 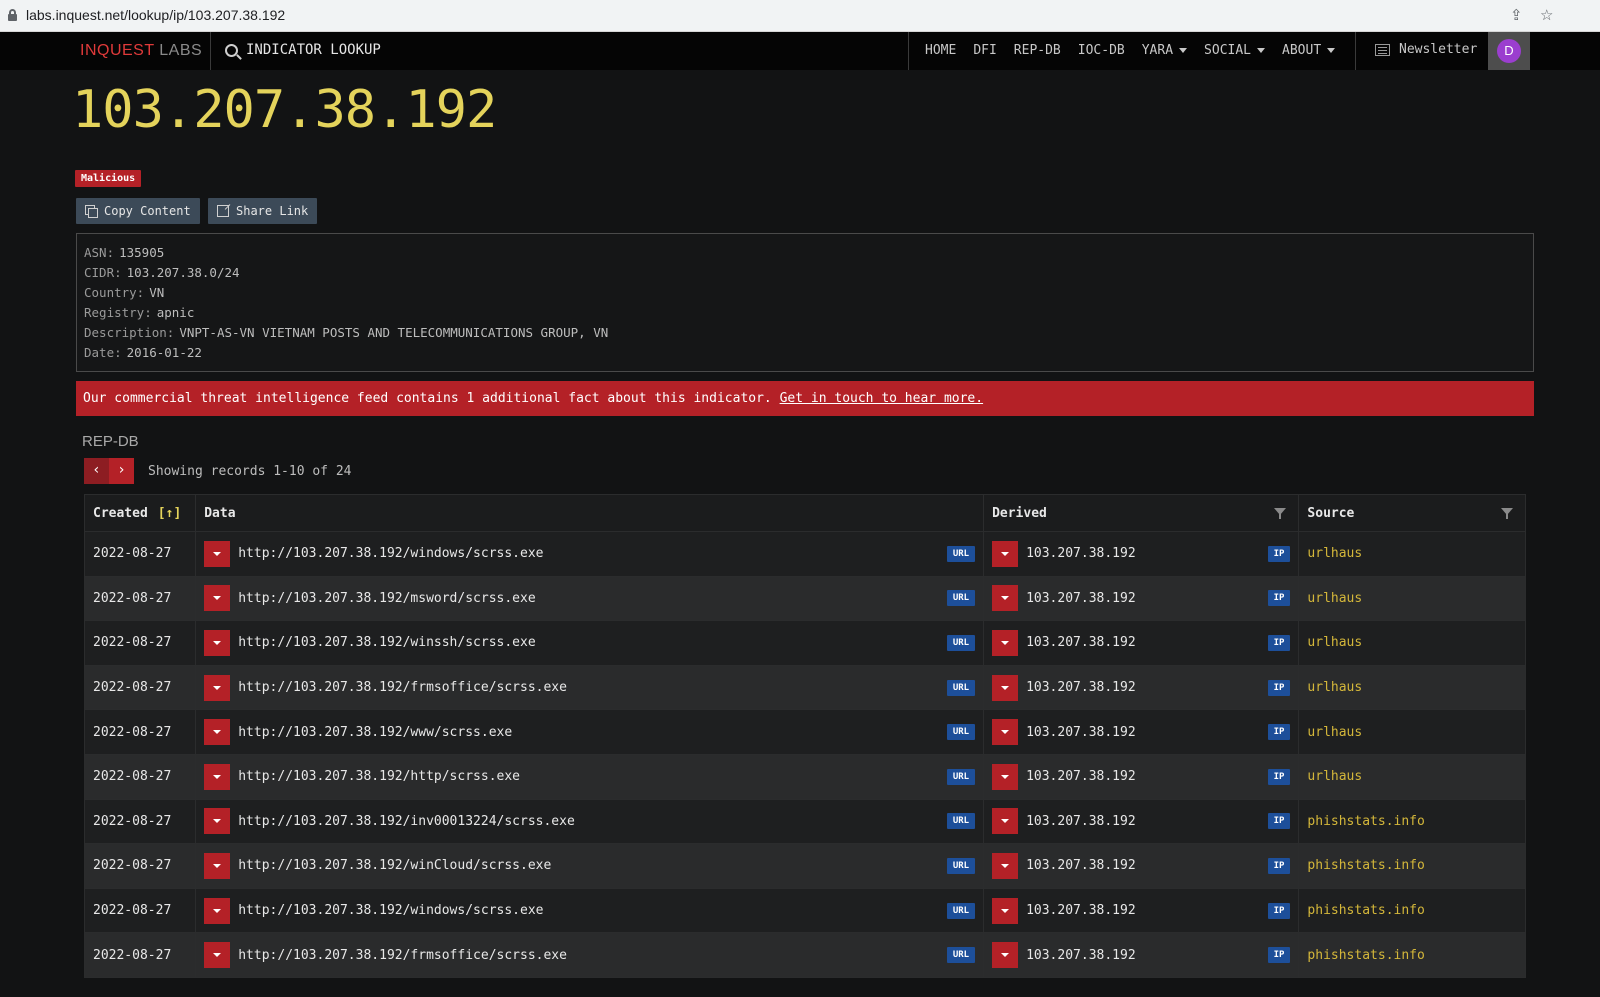 What do you see at coordinates (940, 50) in the screenshot?
I see `nav-home: HOME` at bounding box center [940, 50].